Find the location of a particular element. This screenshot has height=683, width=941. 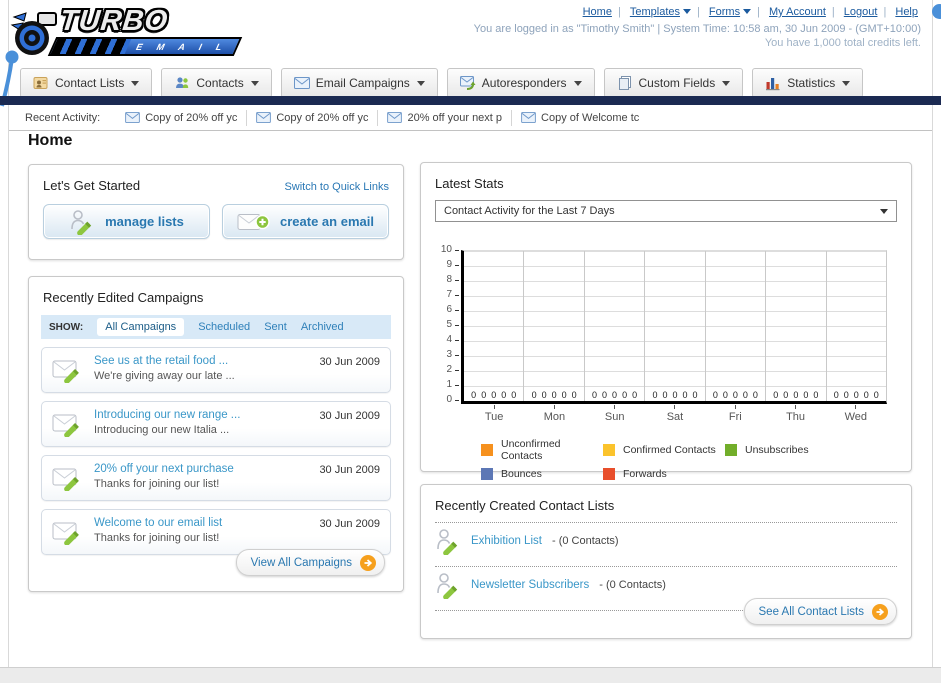

autoresponders-icon is located at coordinates (467, 83).